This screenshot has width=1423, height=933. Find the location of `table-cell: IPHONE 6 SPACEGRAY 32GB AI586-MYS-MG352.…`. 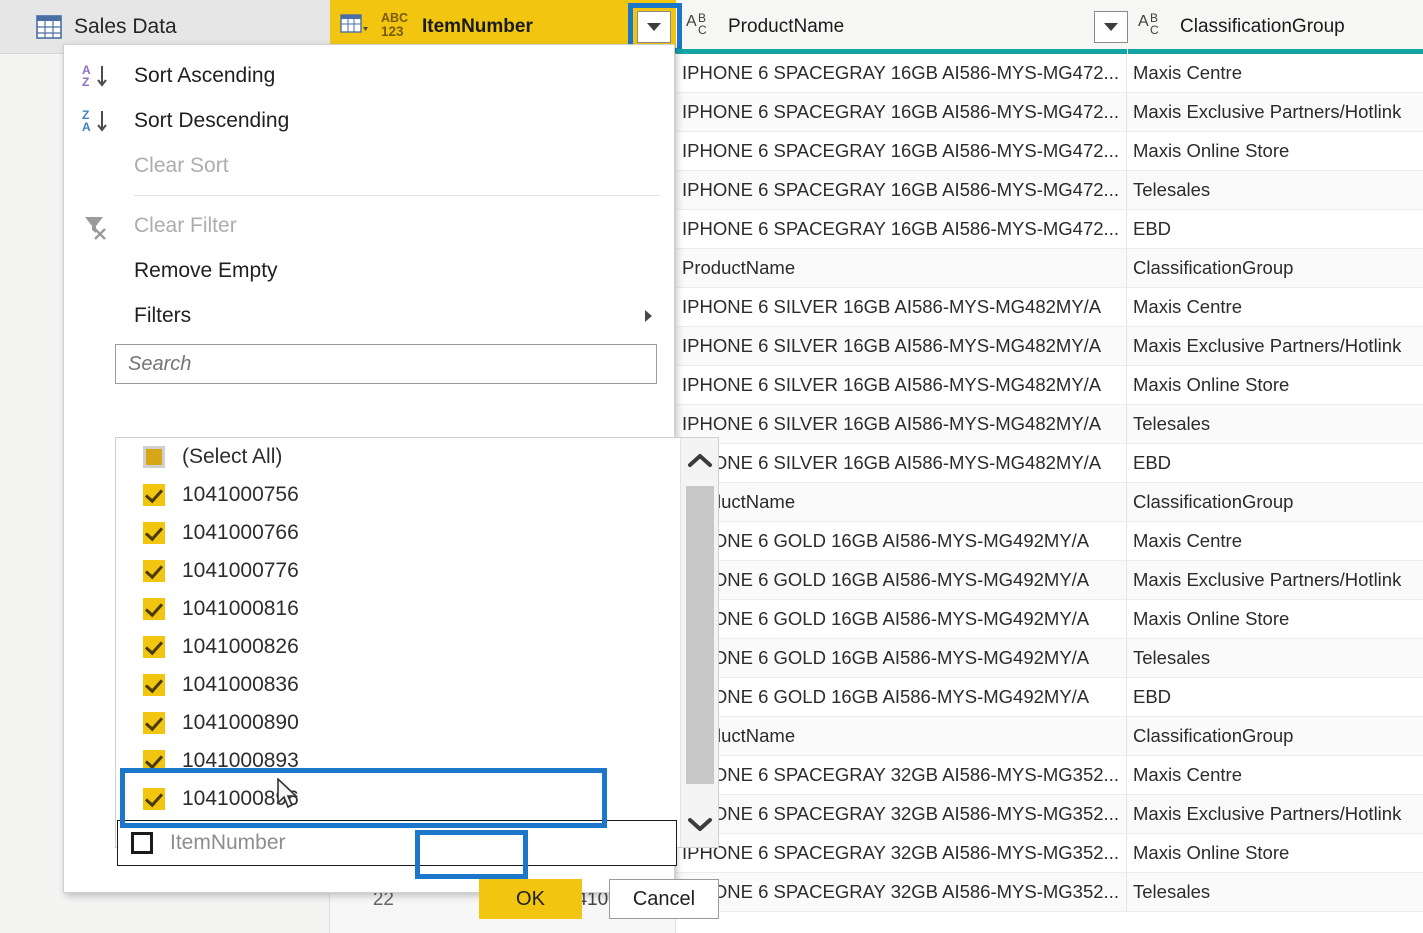

table-cell: IPHONE 6 SPACEGRAY 32GB AI586-MYS-MG352.… is located at coordinates (901, 814).